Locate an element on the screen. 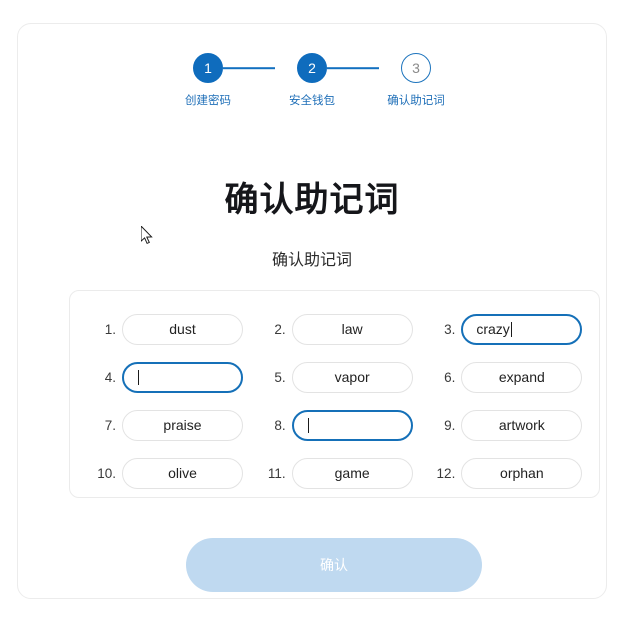 This screenshot has width=626, height=621. mnemonic-cell: 11. game is located at coordinates (335, 473).